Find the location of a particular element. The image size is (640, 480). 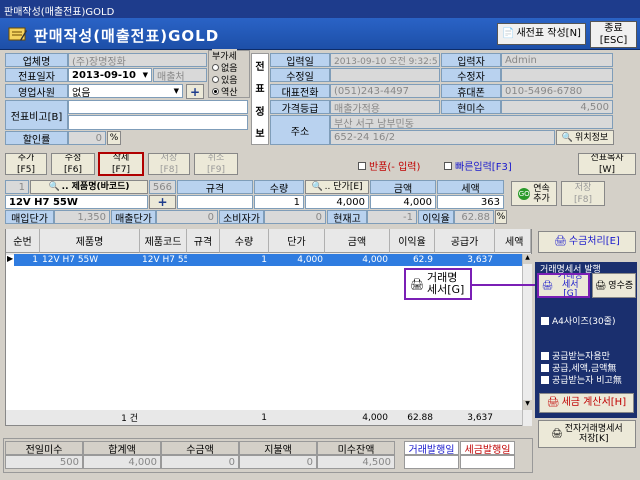

product-search-button: 🔍.. 제품명(바코드) is located at coordinates (89, 187).